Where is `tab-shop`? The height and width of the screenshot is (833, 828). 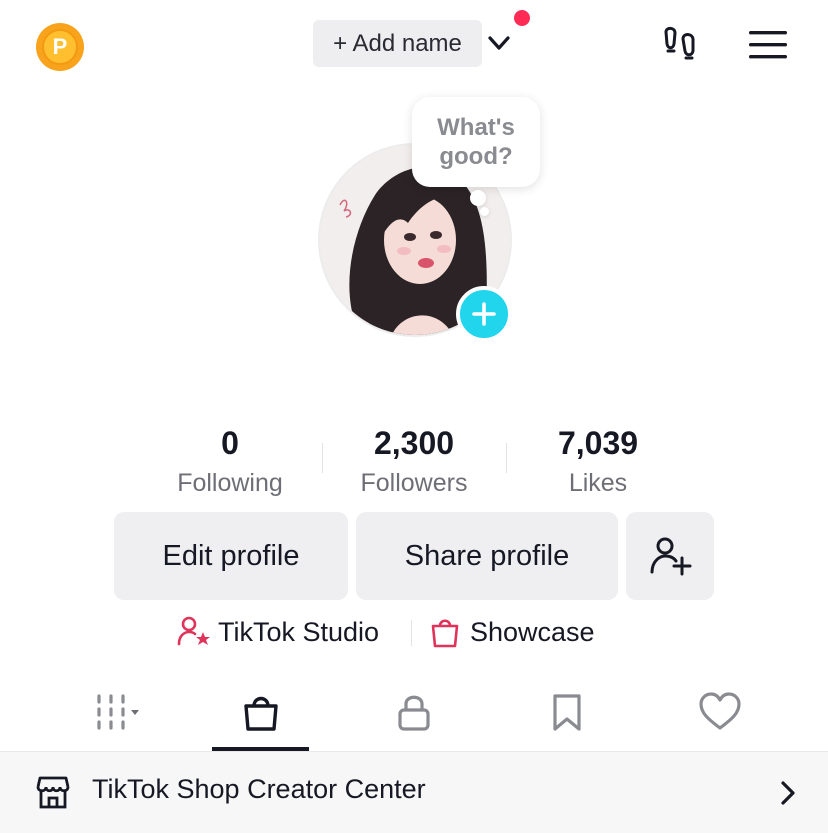
tab-shop is located at coordinates (261, 712).